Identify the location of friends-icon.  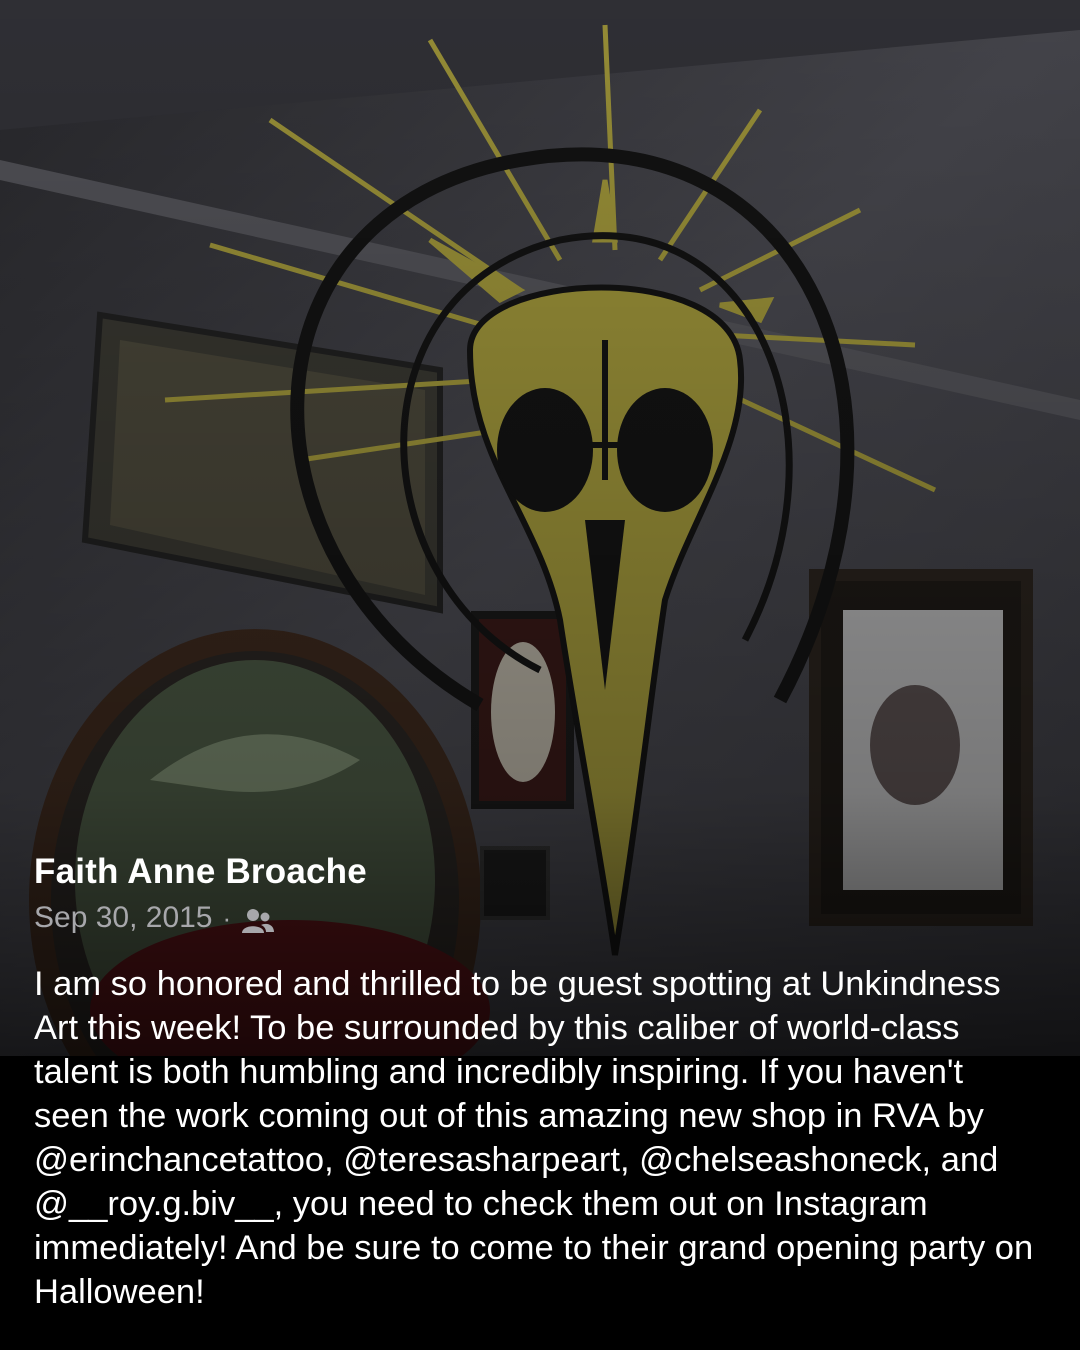
(258, 918).